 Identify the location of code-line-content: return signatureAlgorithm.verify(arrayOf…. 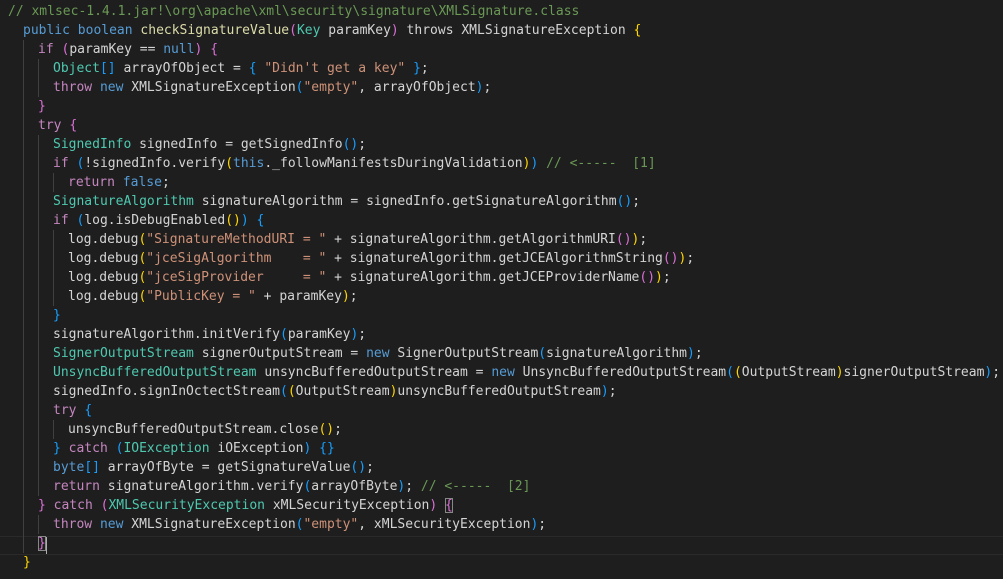
(269, 486).